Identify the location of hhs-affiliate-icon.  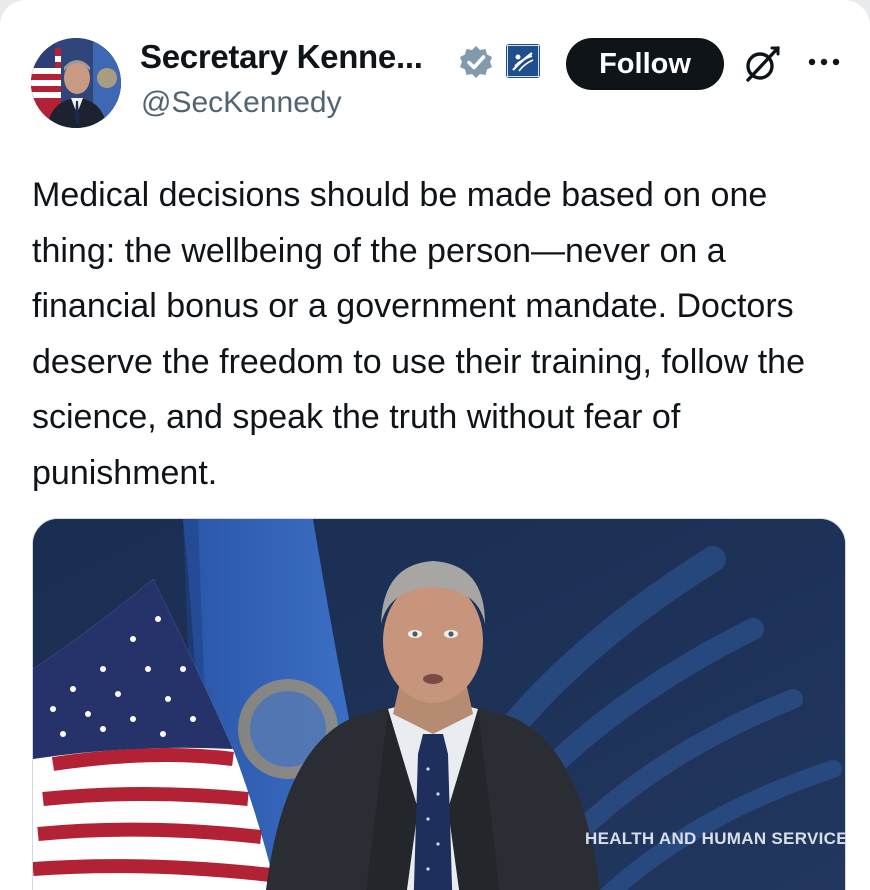
(523, 61).